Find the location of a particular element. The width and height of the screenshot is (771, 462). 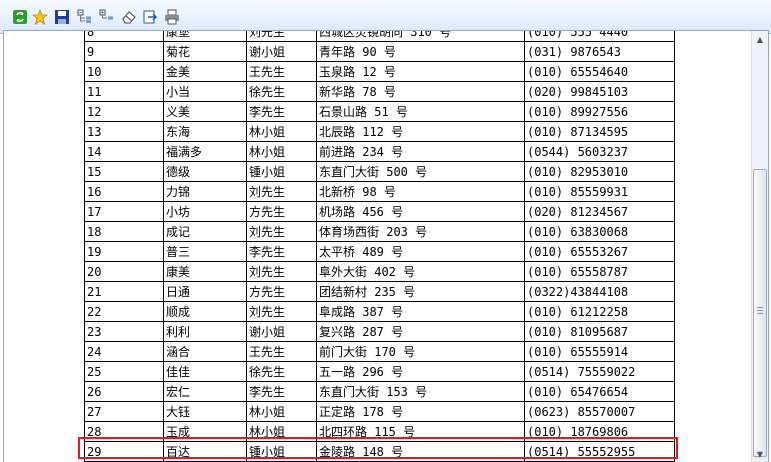

table-row: 15 德级 锺小姐 东直门大街 500 号 (010) 82953010 is located at coordinates (379, 171).